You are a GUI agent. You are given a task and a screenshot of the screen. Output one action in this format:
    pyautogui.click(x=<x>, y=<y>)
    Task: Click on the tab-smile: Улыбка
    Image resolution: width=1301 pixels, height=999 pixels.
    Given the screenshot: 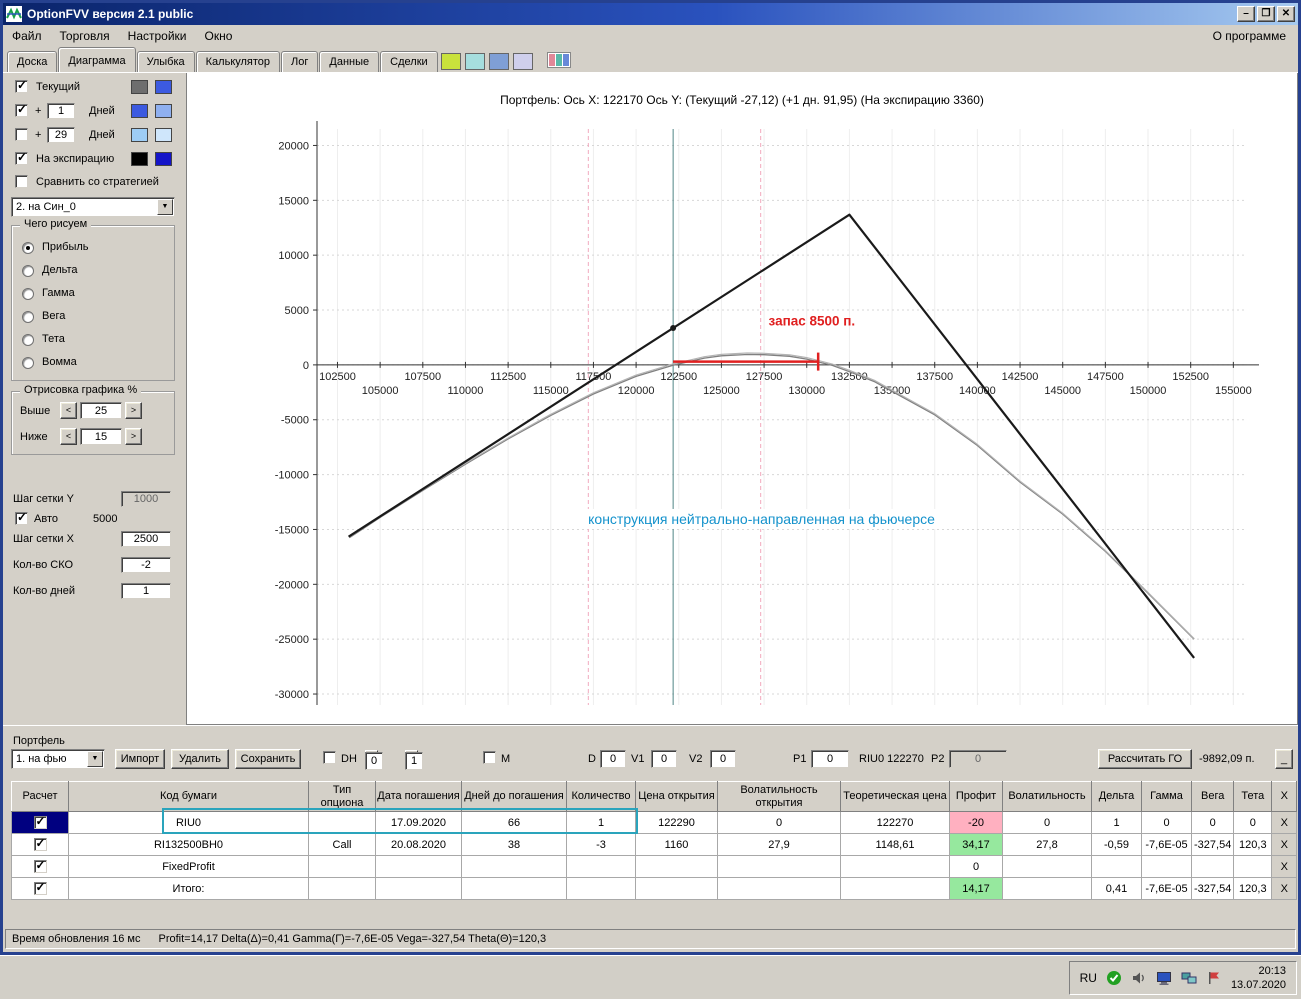 What is the action you would take?
    pyautogui.click(x=165, y=61)
    